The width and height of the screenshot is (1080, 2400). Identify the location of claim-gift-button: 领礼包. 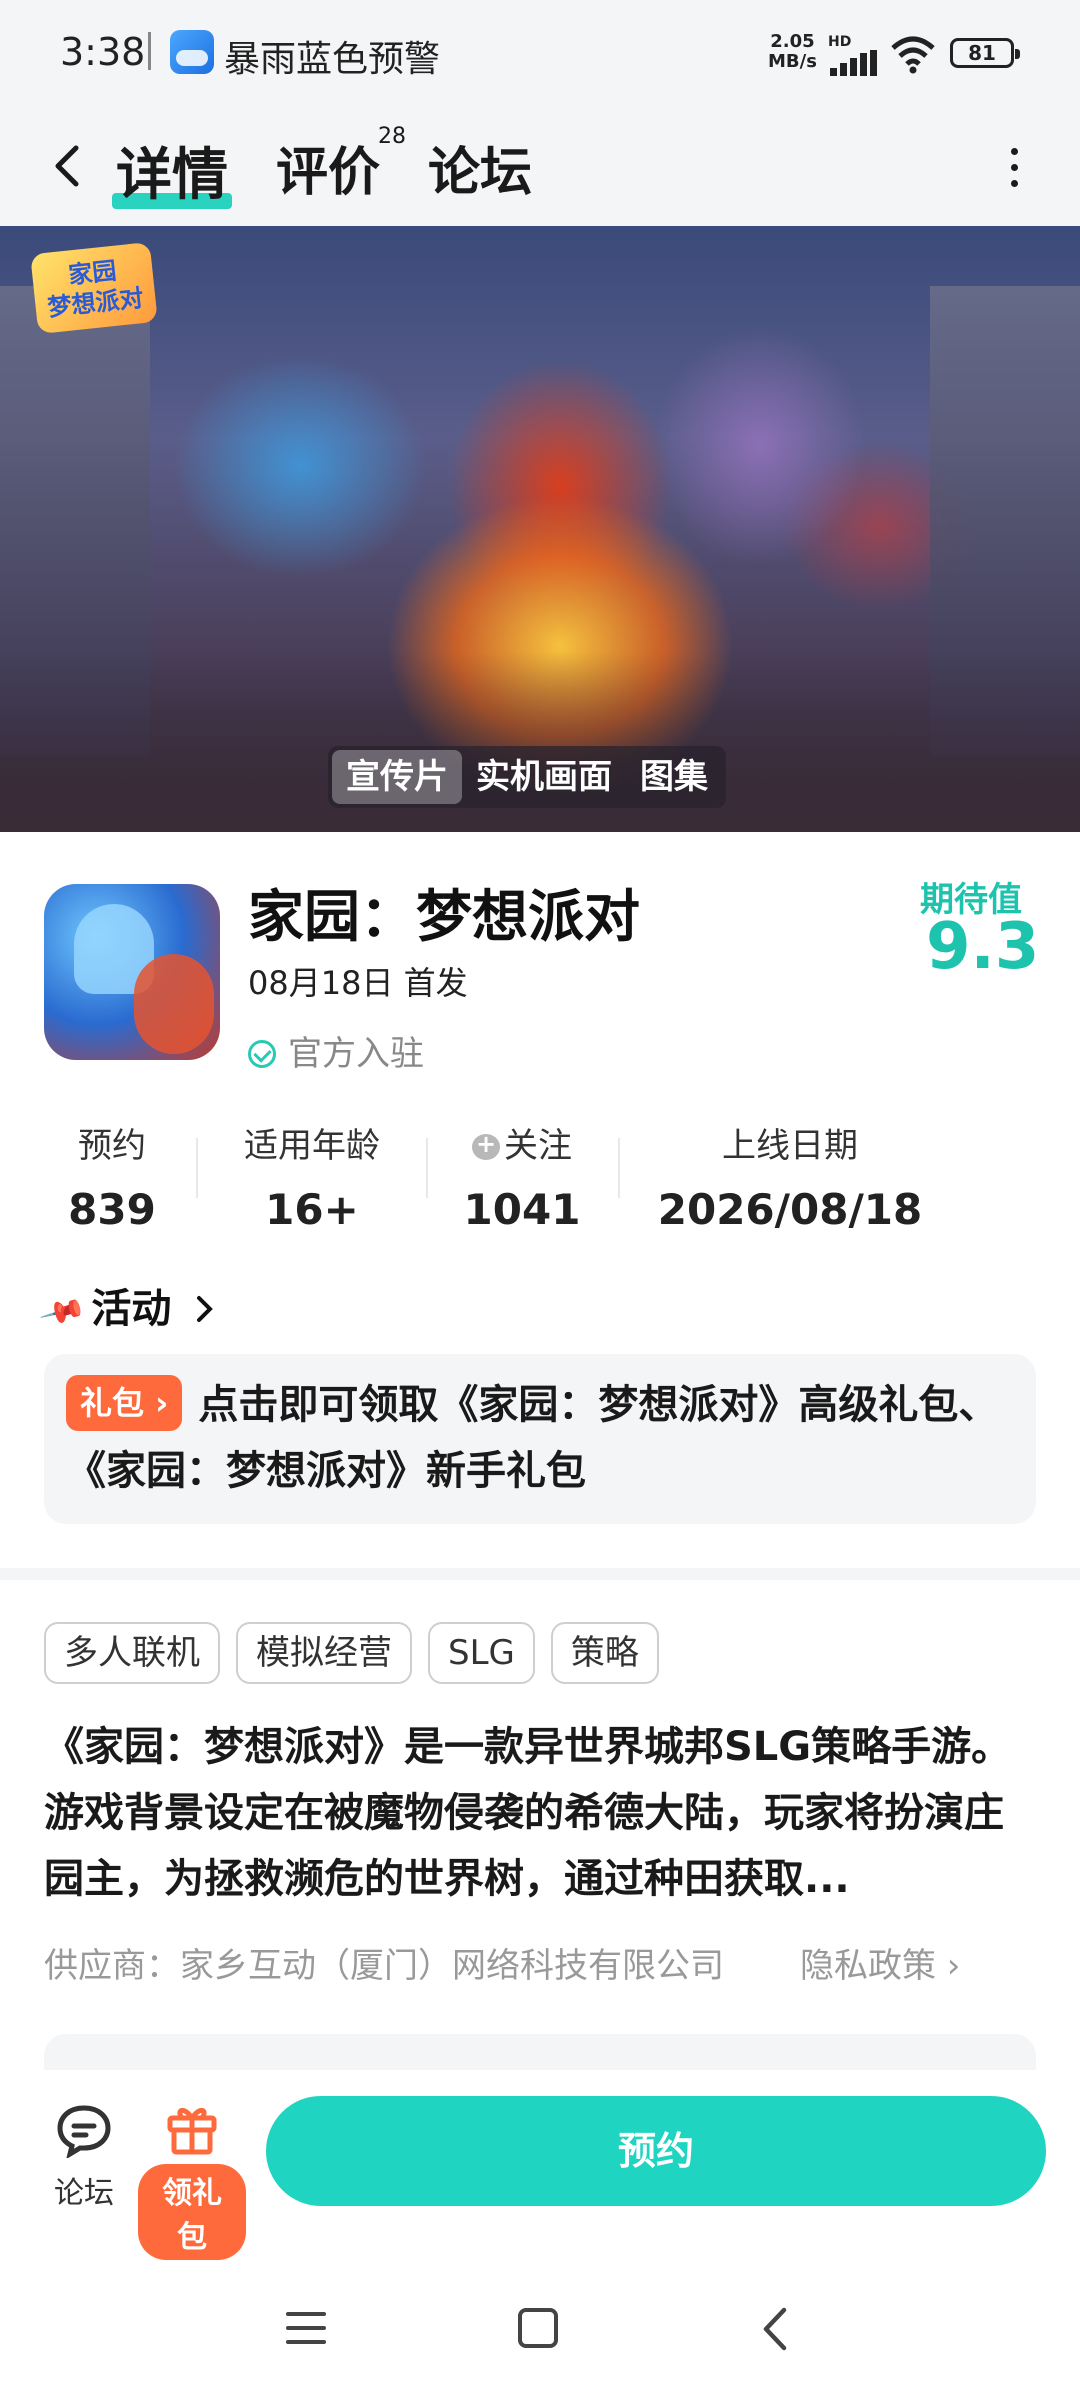
(192, 2180).